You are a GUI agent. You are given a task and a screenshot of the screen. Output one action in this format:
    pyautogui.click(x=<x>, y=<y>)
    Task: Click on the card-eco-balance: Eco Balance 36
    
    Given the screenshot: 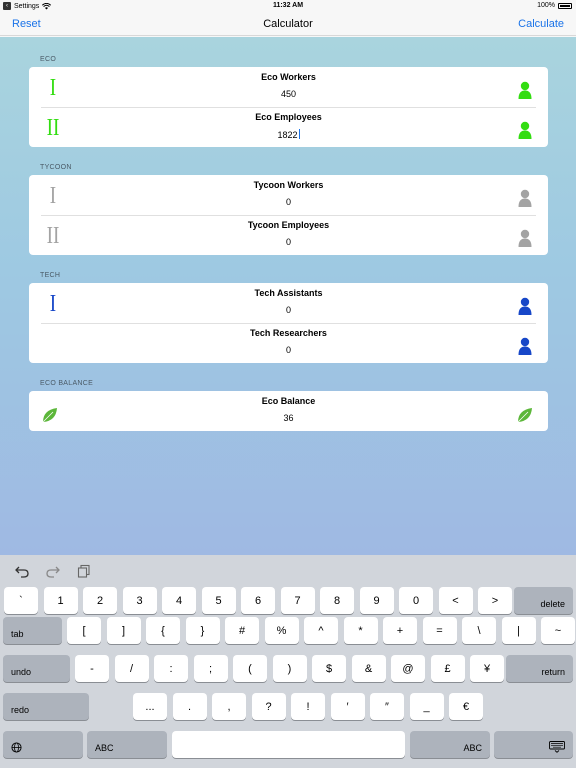 What is the action you would take?
    pyautogui.click(x=288, y=411)
    